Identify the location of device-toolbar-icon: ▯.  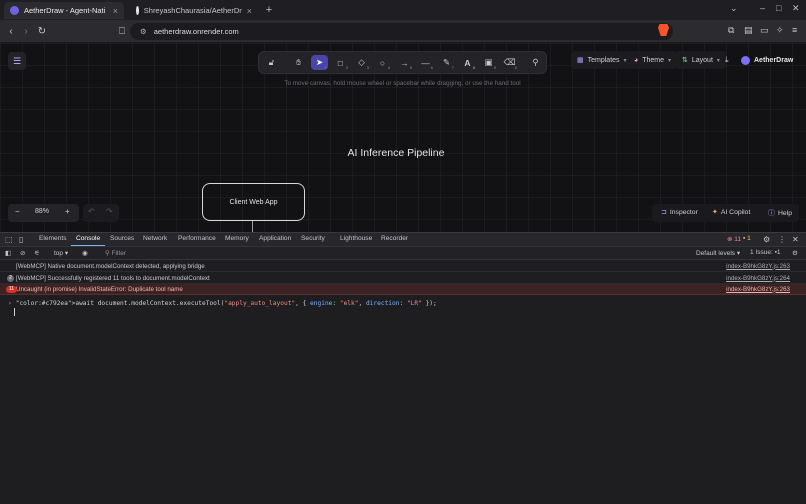
(21, 239).